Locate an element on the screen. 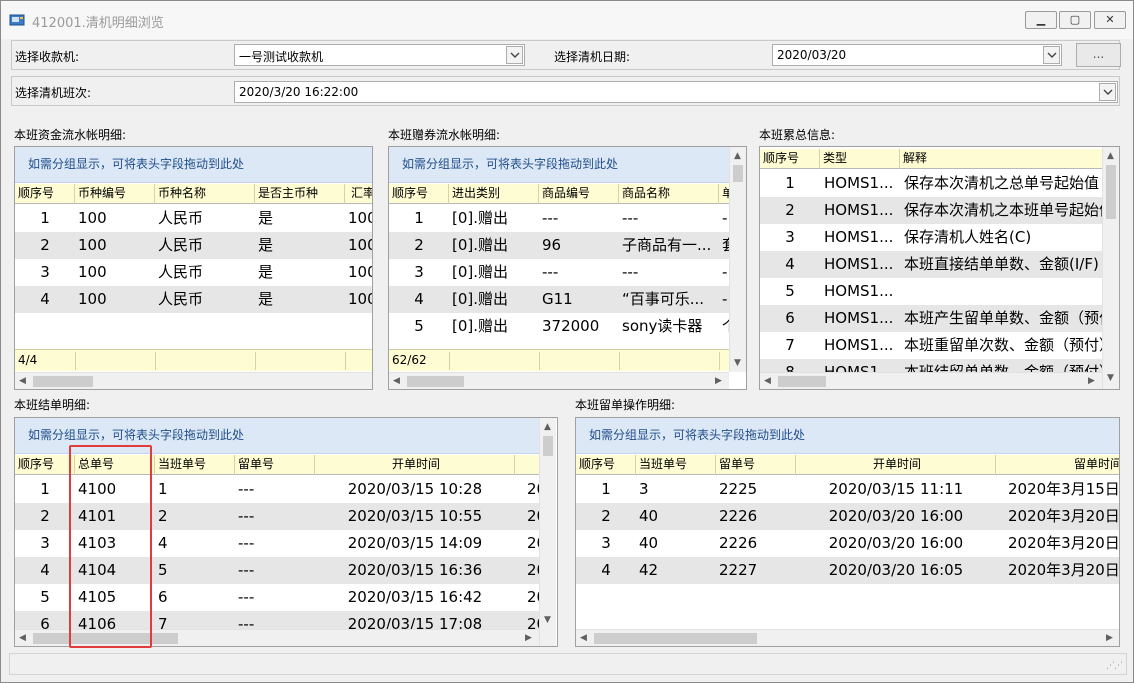 The image size is (1134, 683). column-header: 币种编号 is located at coordinates (115, 194).